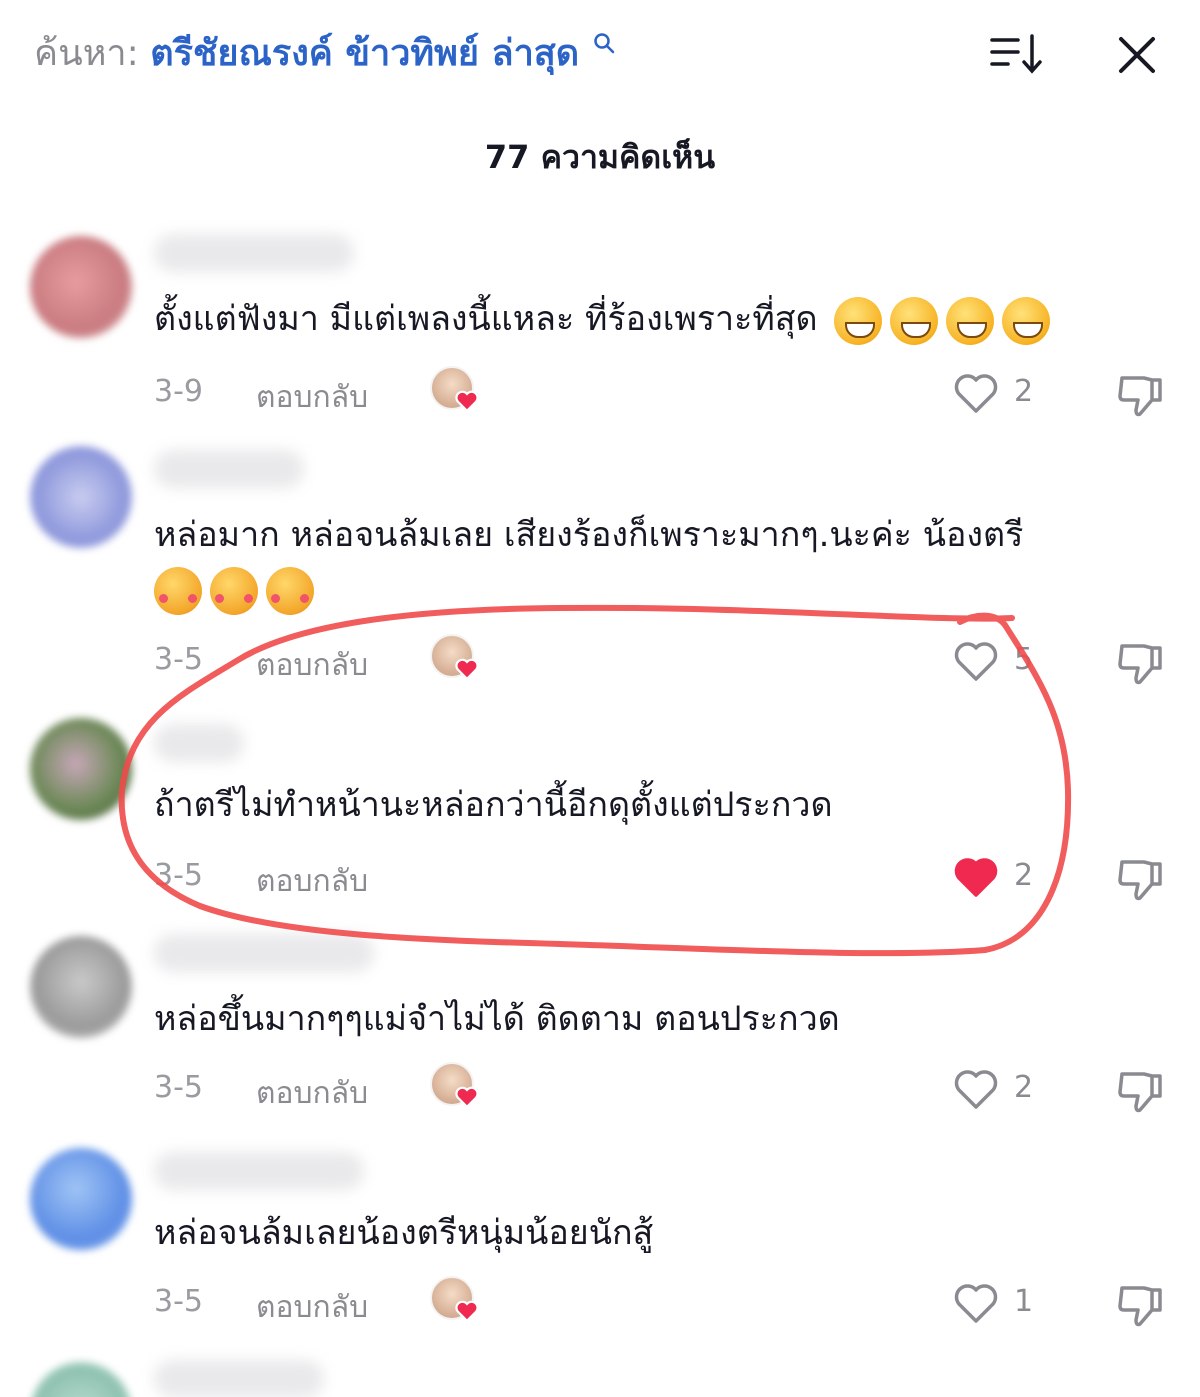 This screenshot has height=1397, width=1200. I want to click on search-bar: ค้นหา: ตรีชัยณรงค์ ข้าวทิพย์ ล่าสุด, so click(324, 54).